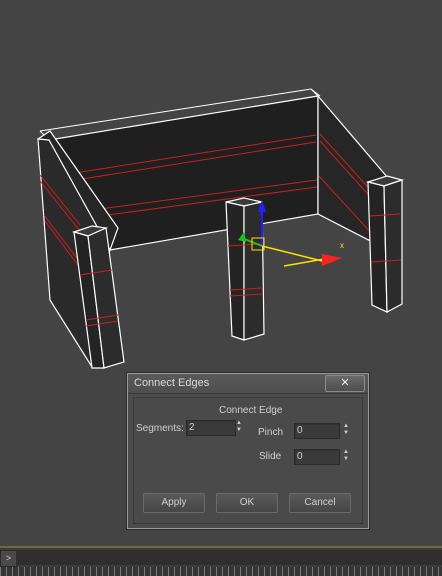 The height and width of the screenshot is (576, 442). I want to click on status-accent-line, so click(221, 547).